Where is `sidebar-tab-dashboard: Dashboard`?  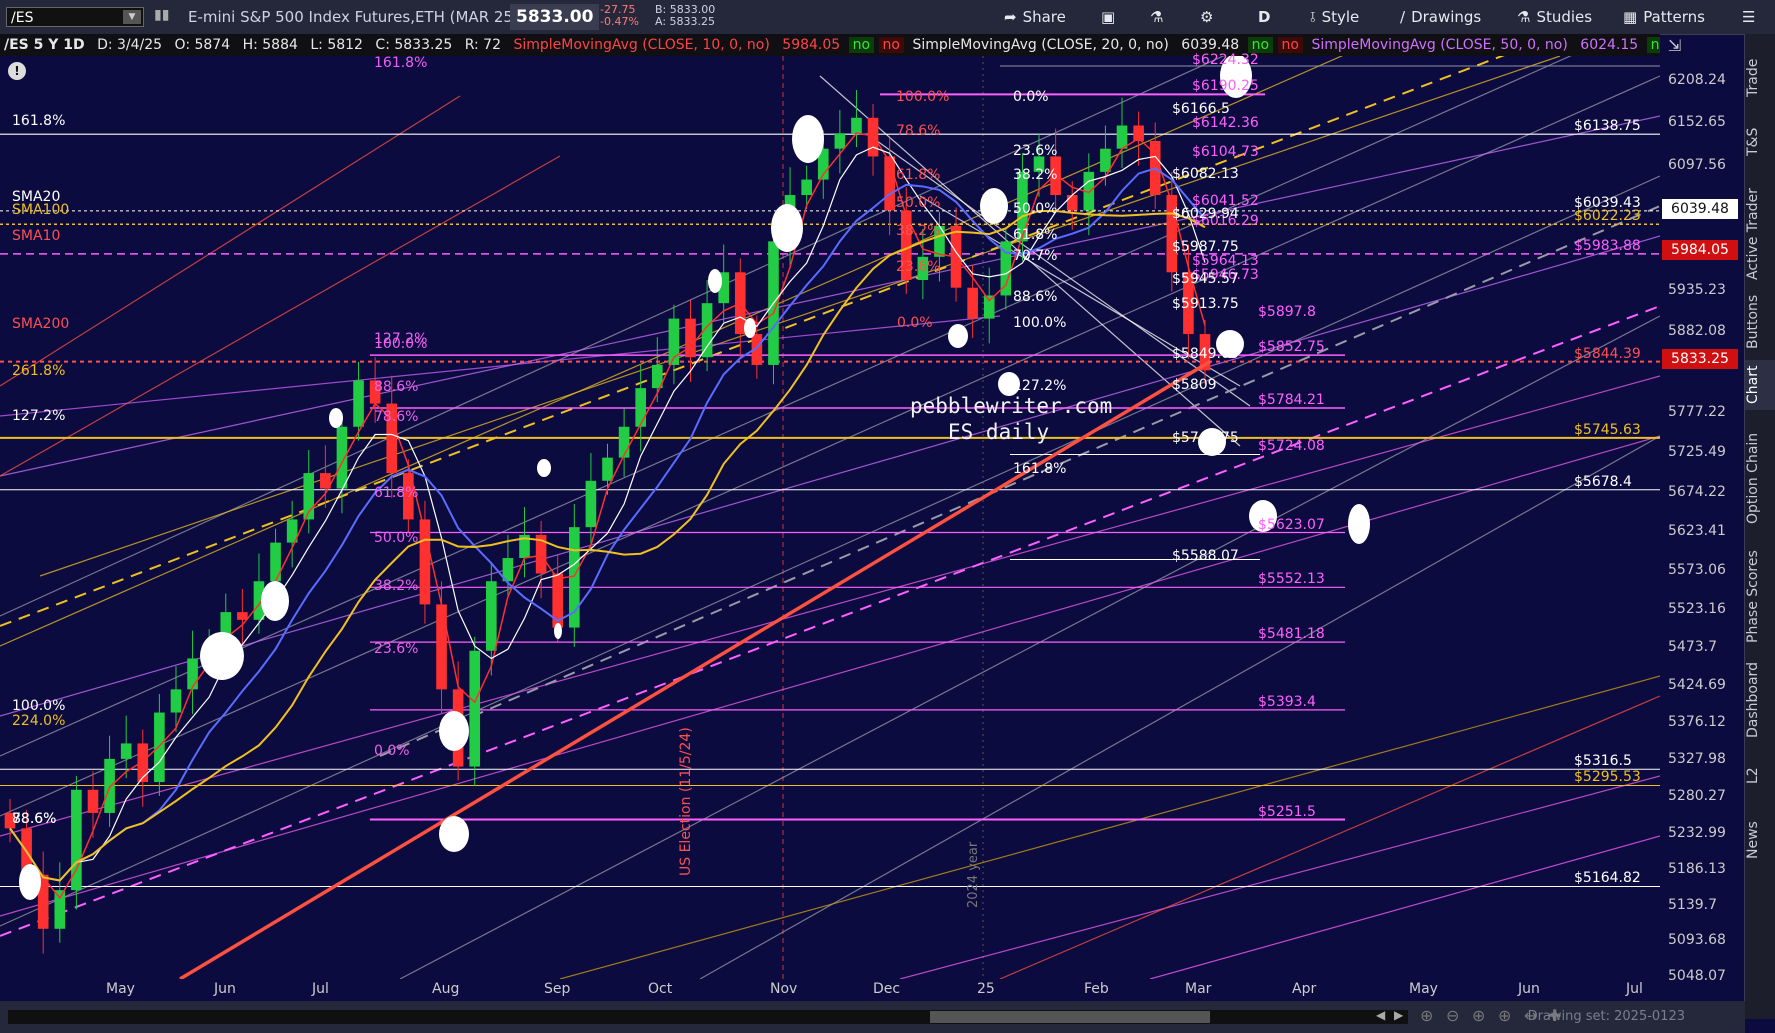
sidebar-tab-dashboard: Dashboard is located at coordinates (1760, 700).